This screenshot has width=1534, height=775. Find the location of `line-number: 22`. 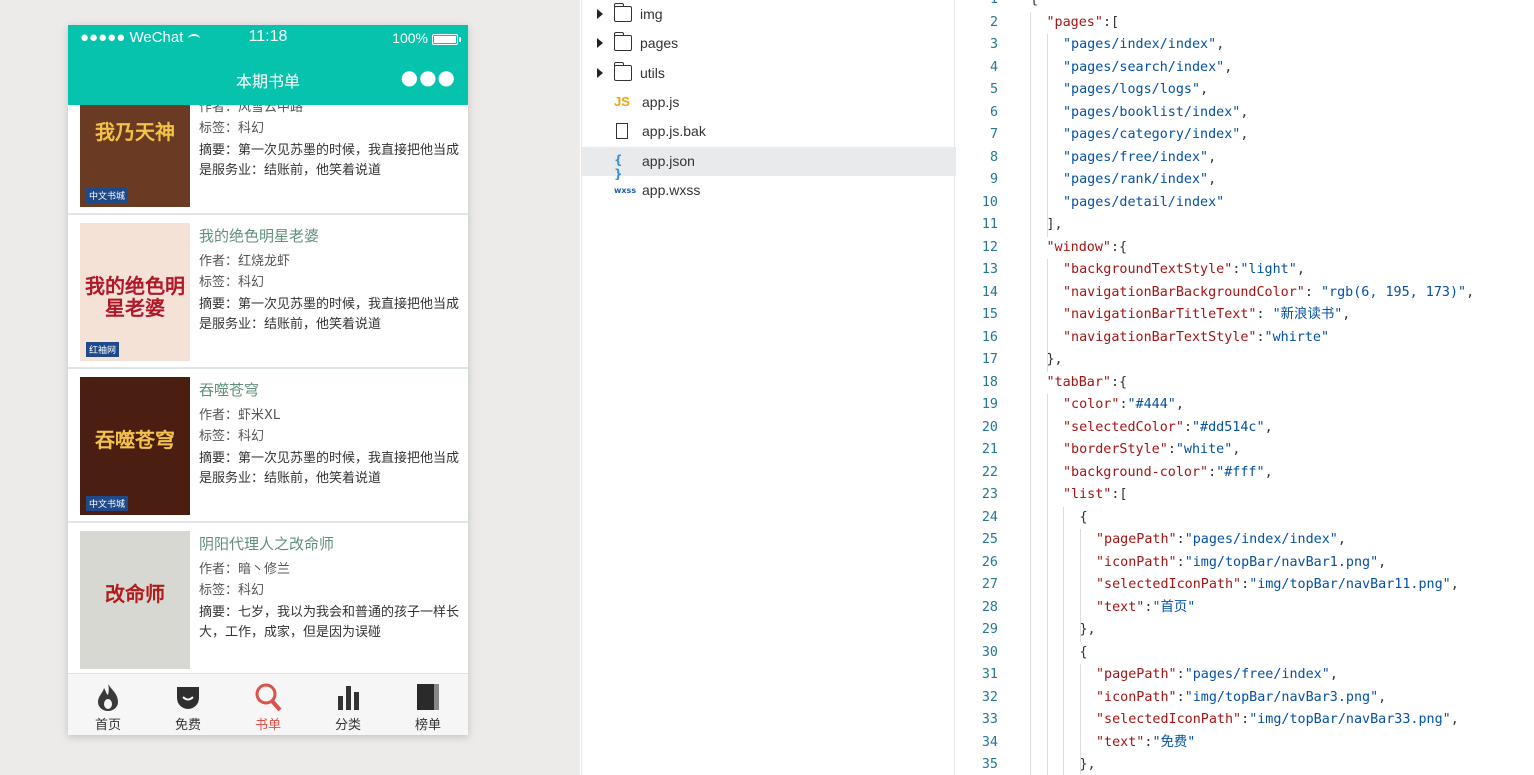

line-number: 22 is located at coordinates (989, 472).